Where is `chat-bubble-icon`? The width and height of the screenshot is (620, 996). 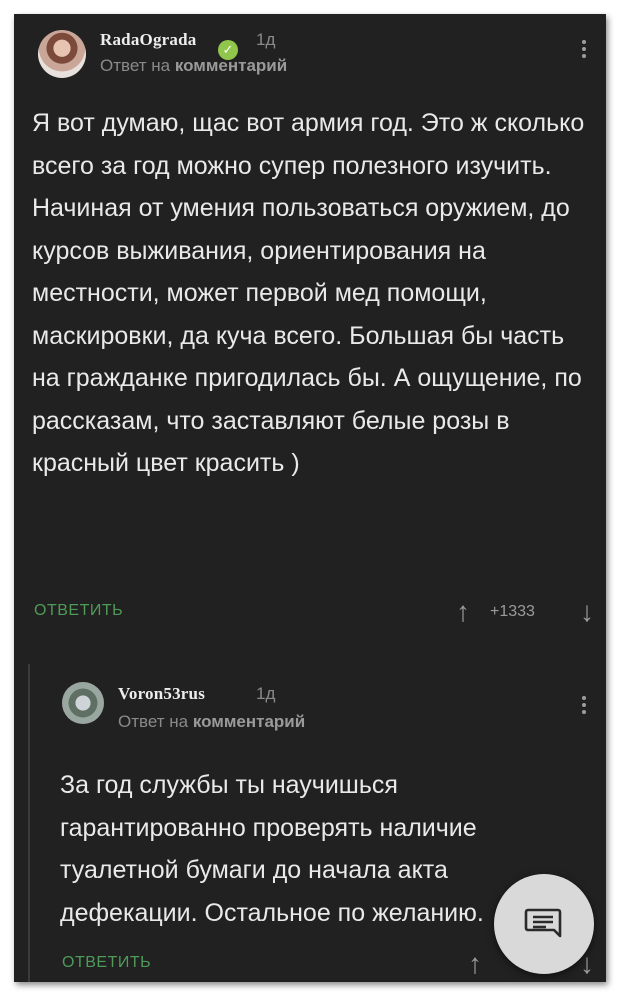 chat-bubble-icon is located at coordinates (543, 923).